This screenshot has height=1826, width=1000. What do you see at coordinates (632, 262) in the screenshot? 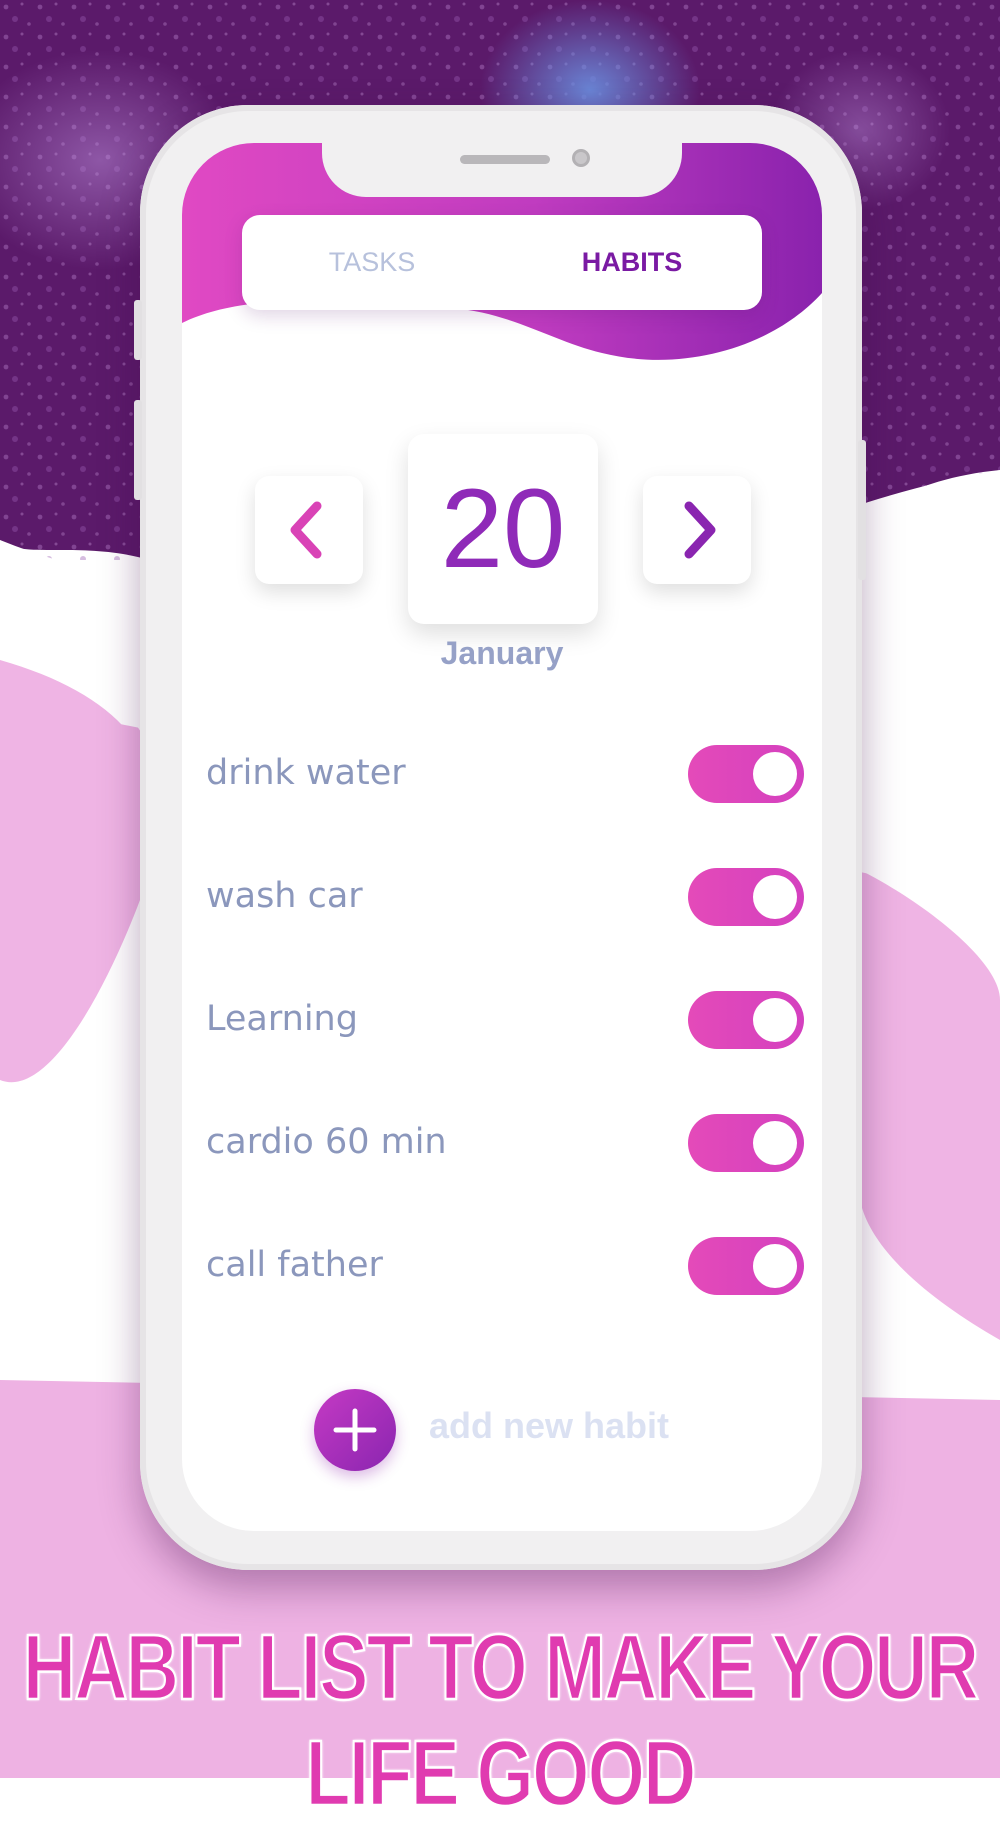
I see `tab-habits: HABITS` at bounding box center [632, 262].